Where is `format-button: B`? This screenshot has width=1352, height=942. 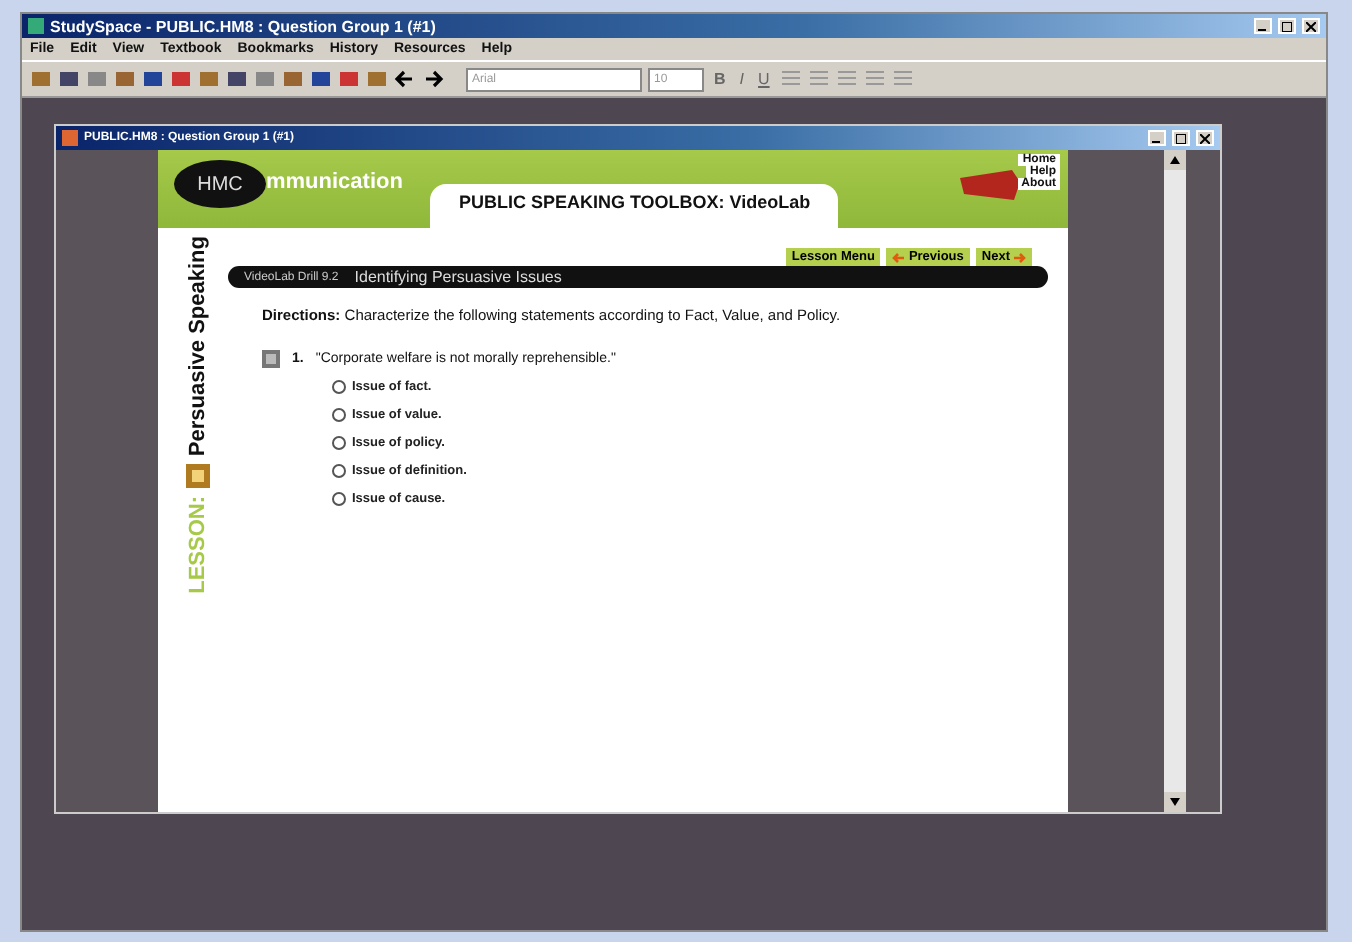 format-button: B is located at coordinates (720, 79).